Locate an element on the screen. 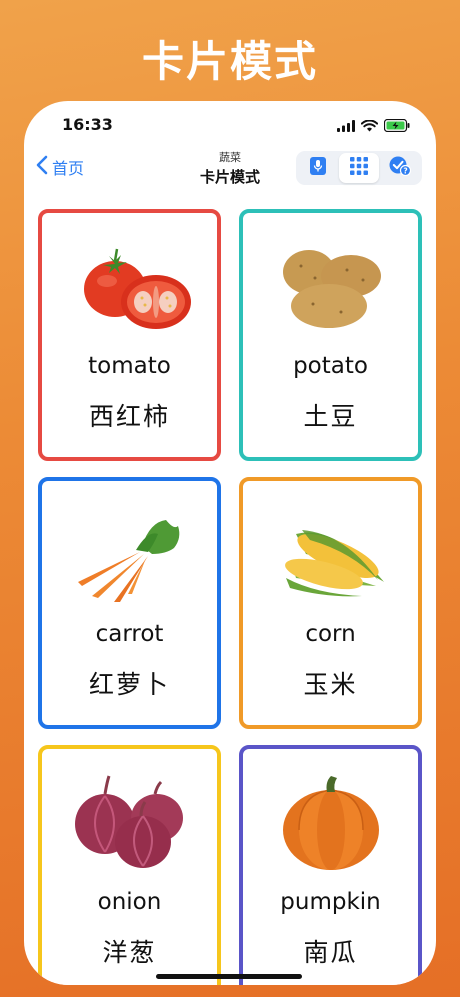  checkmark-question-icon: ? is located at coordinates (400, 168).